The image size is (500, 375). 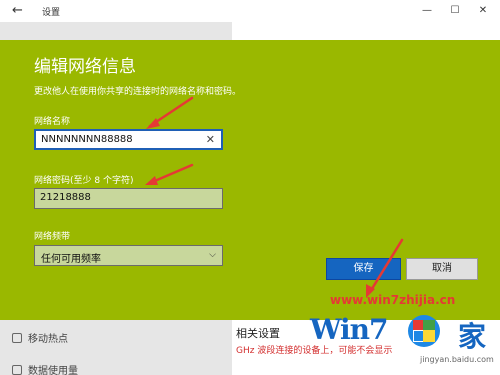 I want to click on window-titlebar: ← 设置 — ☐ ✕, so click(x=250, y=11).